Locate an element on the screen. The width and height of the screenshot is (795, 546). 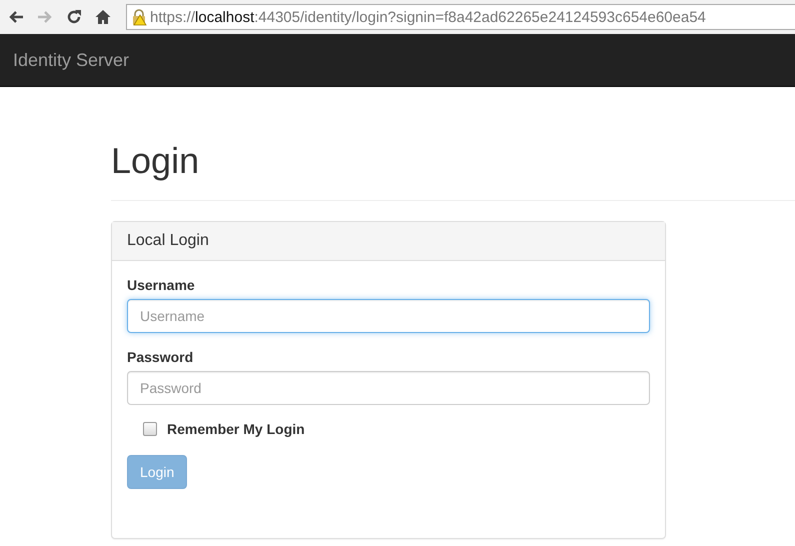
address-bar: https://localhost:44305/identity/login?signin=f8a42ad62265e24124593c654e60ea54 is located at coordinates (460, 17).